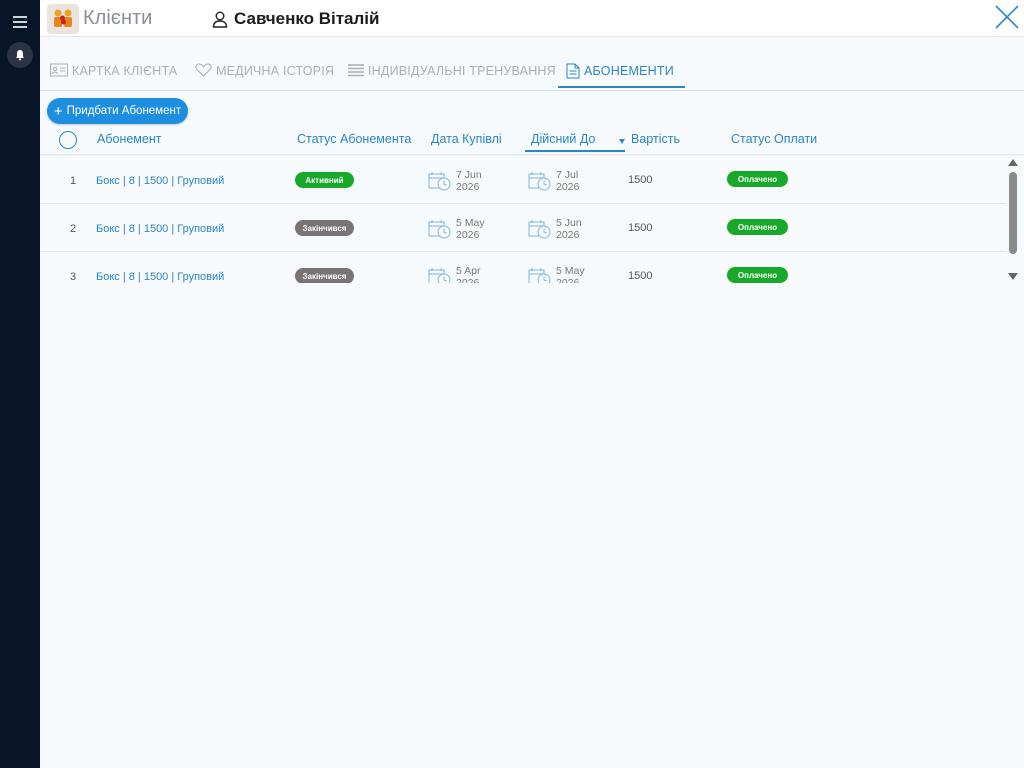  I want to click on column-header-status: Статус Абонемента, so click(354, 139).